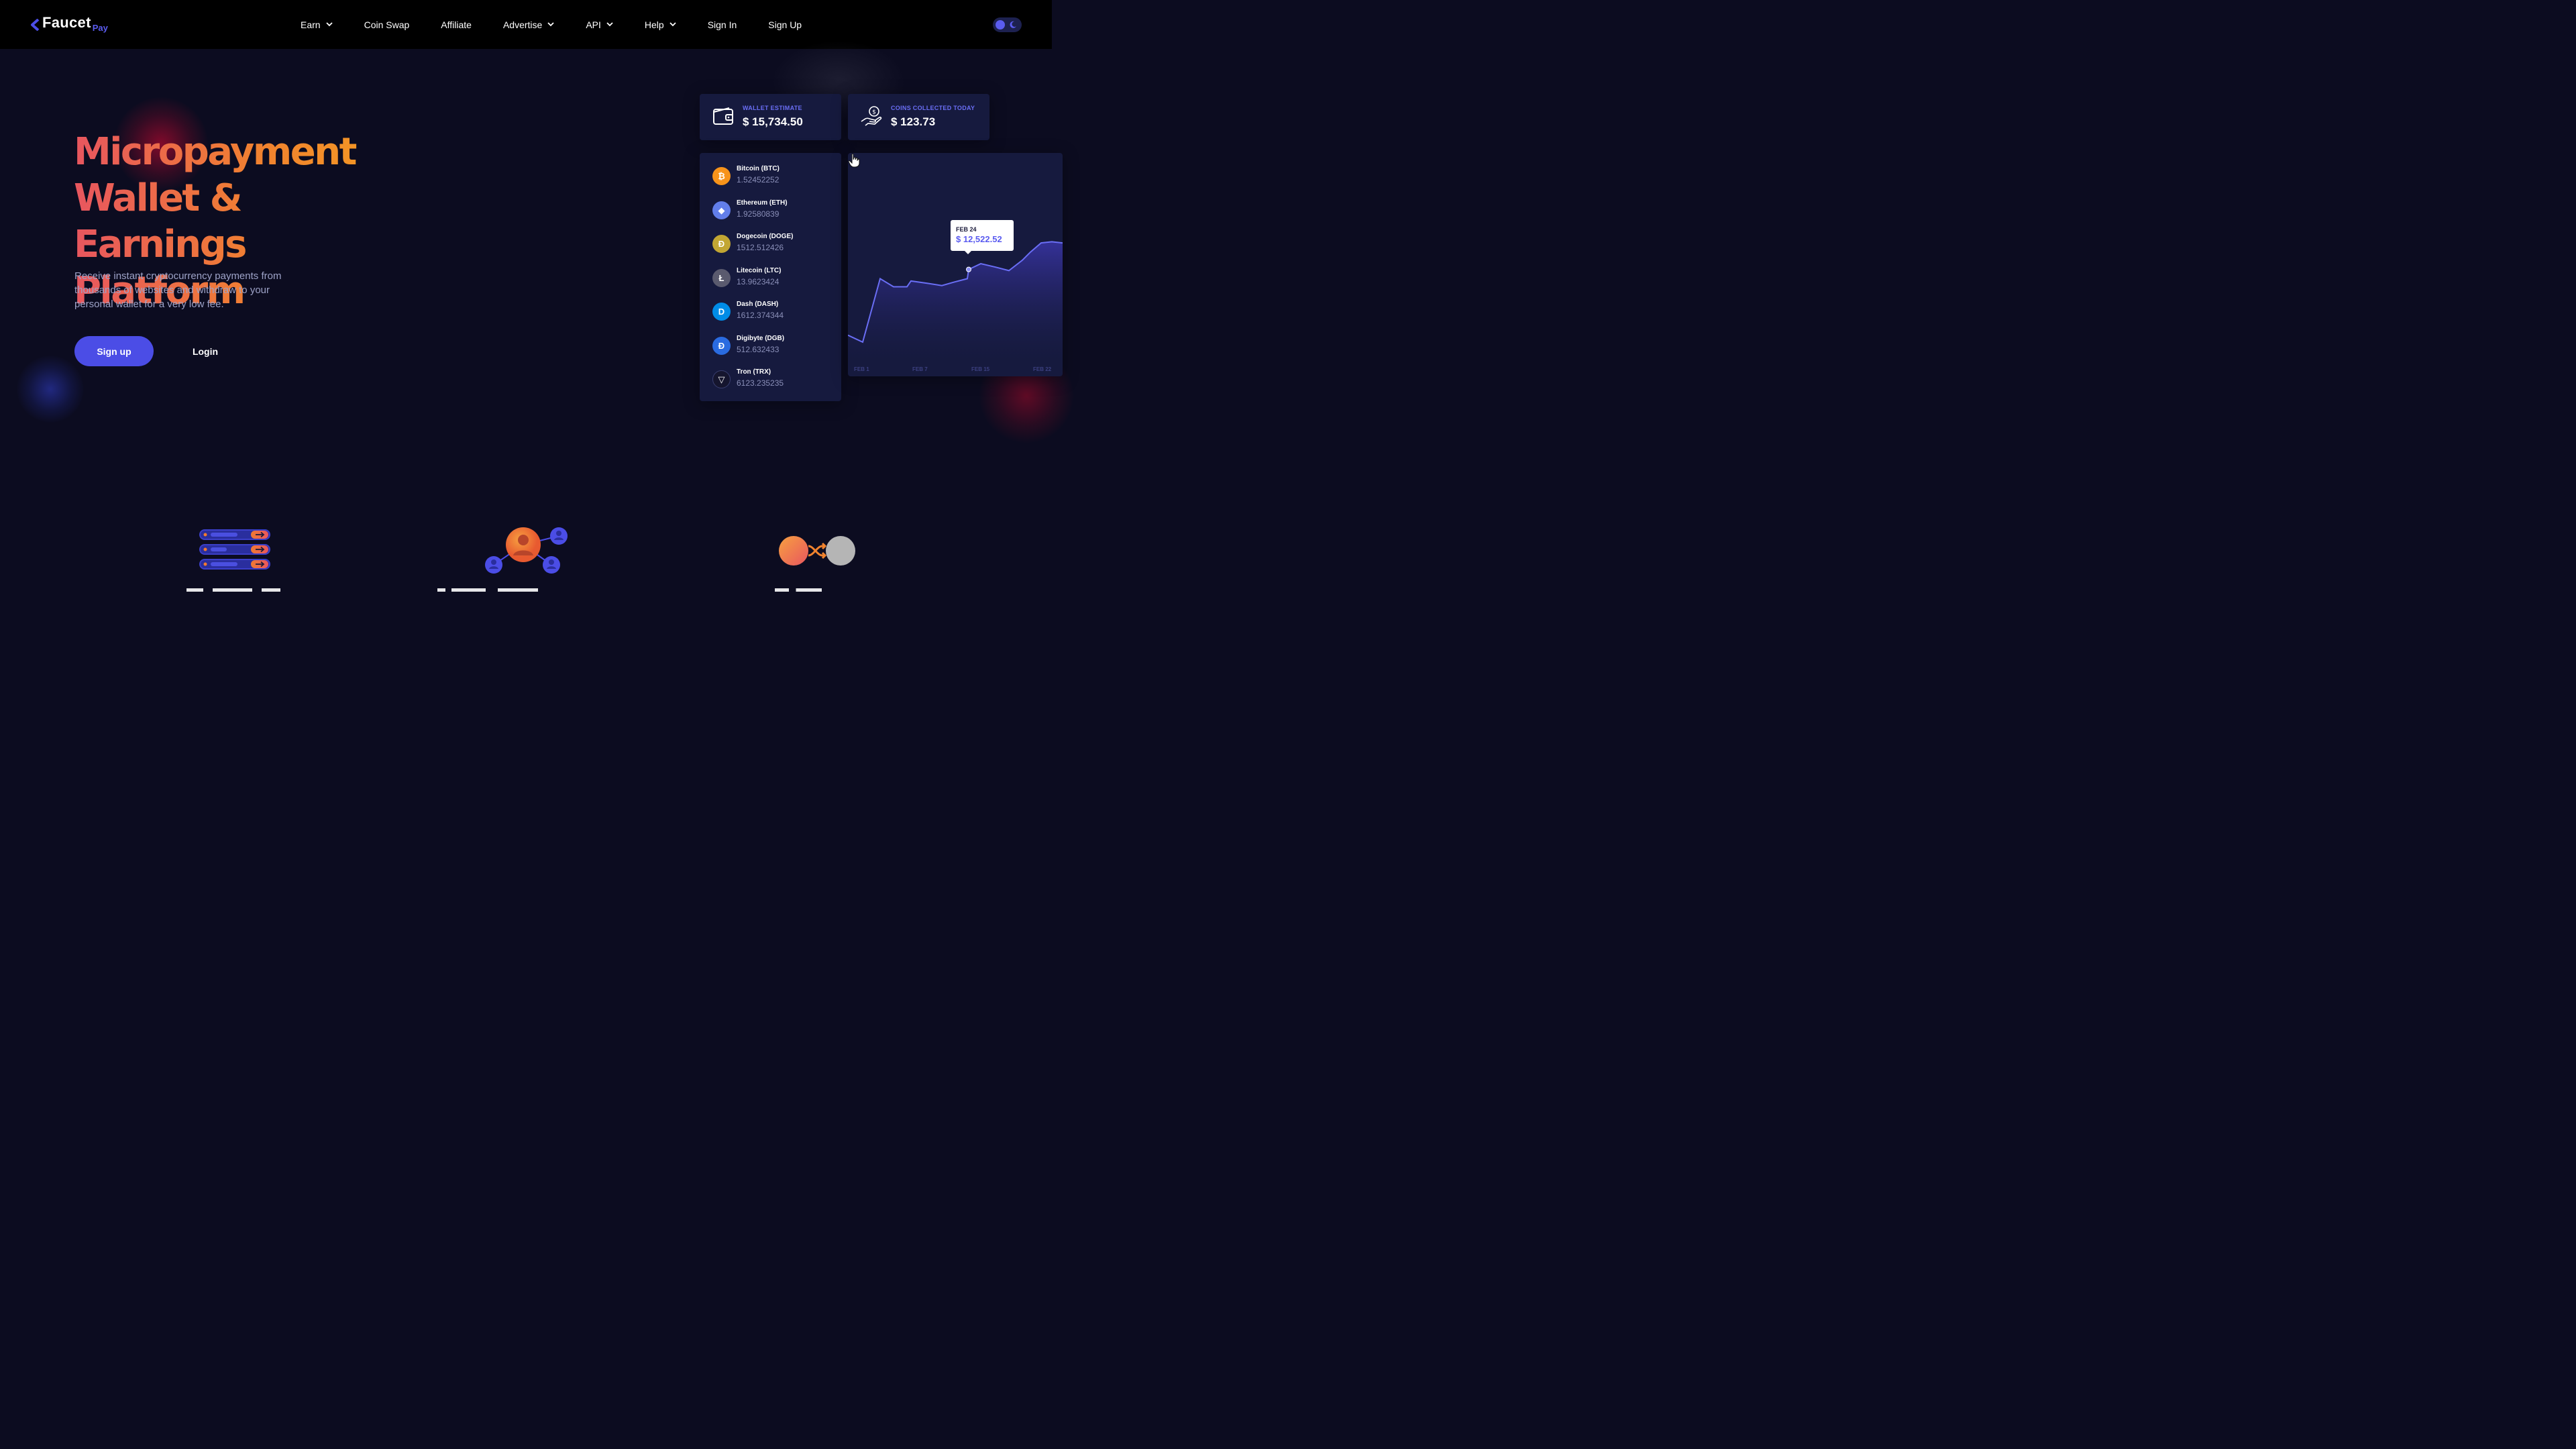 Image resolution: width=2576 pixels, height=1449 pixels. What do you see at coordinates (758, 304) in the screenshot?
I see `coin-name: Dash (DASH)` at bounding box center [758, 304].